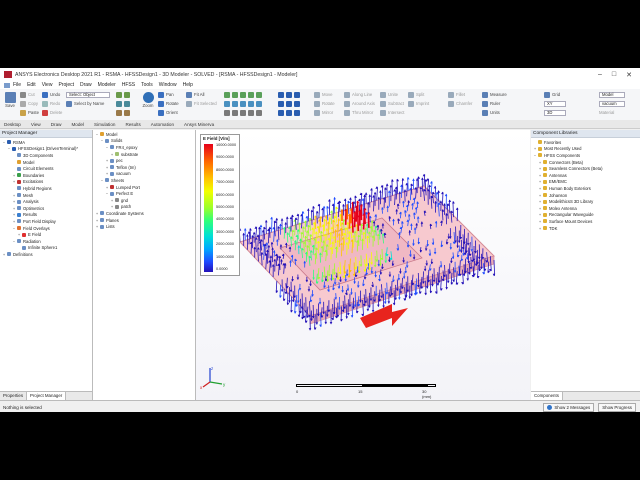 Image resolution: width=640 pixels, height=480 pixels. I want to click on component-tree-item: Favorites, so click(586, 142).